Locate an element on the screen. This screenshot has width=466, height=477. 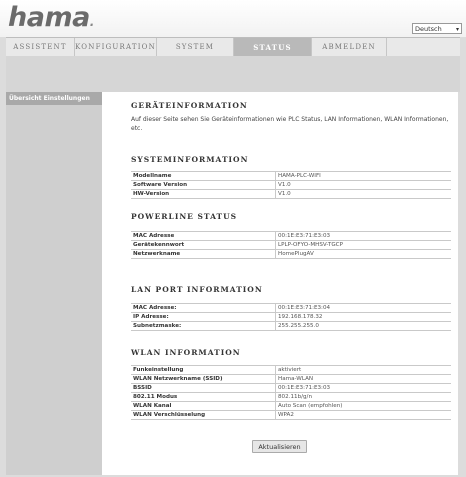
table-row: IP Adresse: 192.168.178.32 is located at coordinates (291, 317).